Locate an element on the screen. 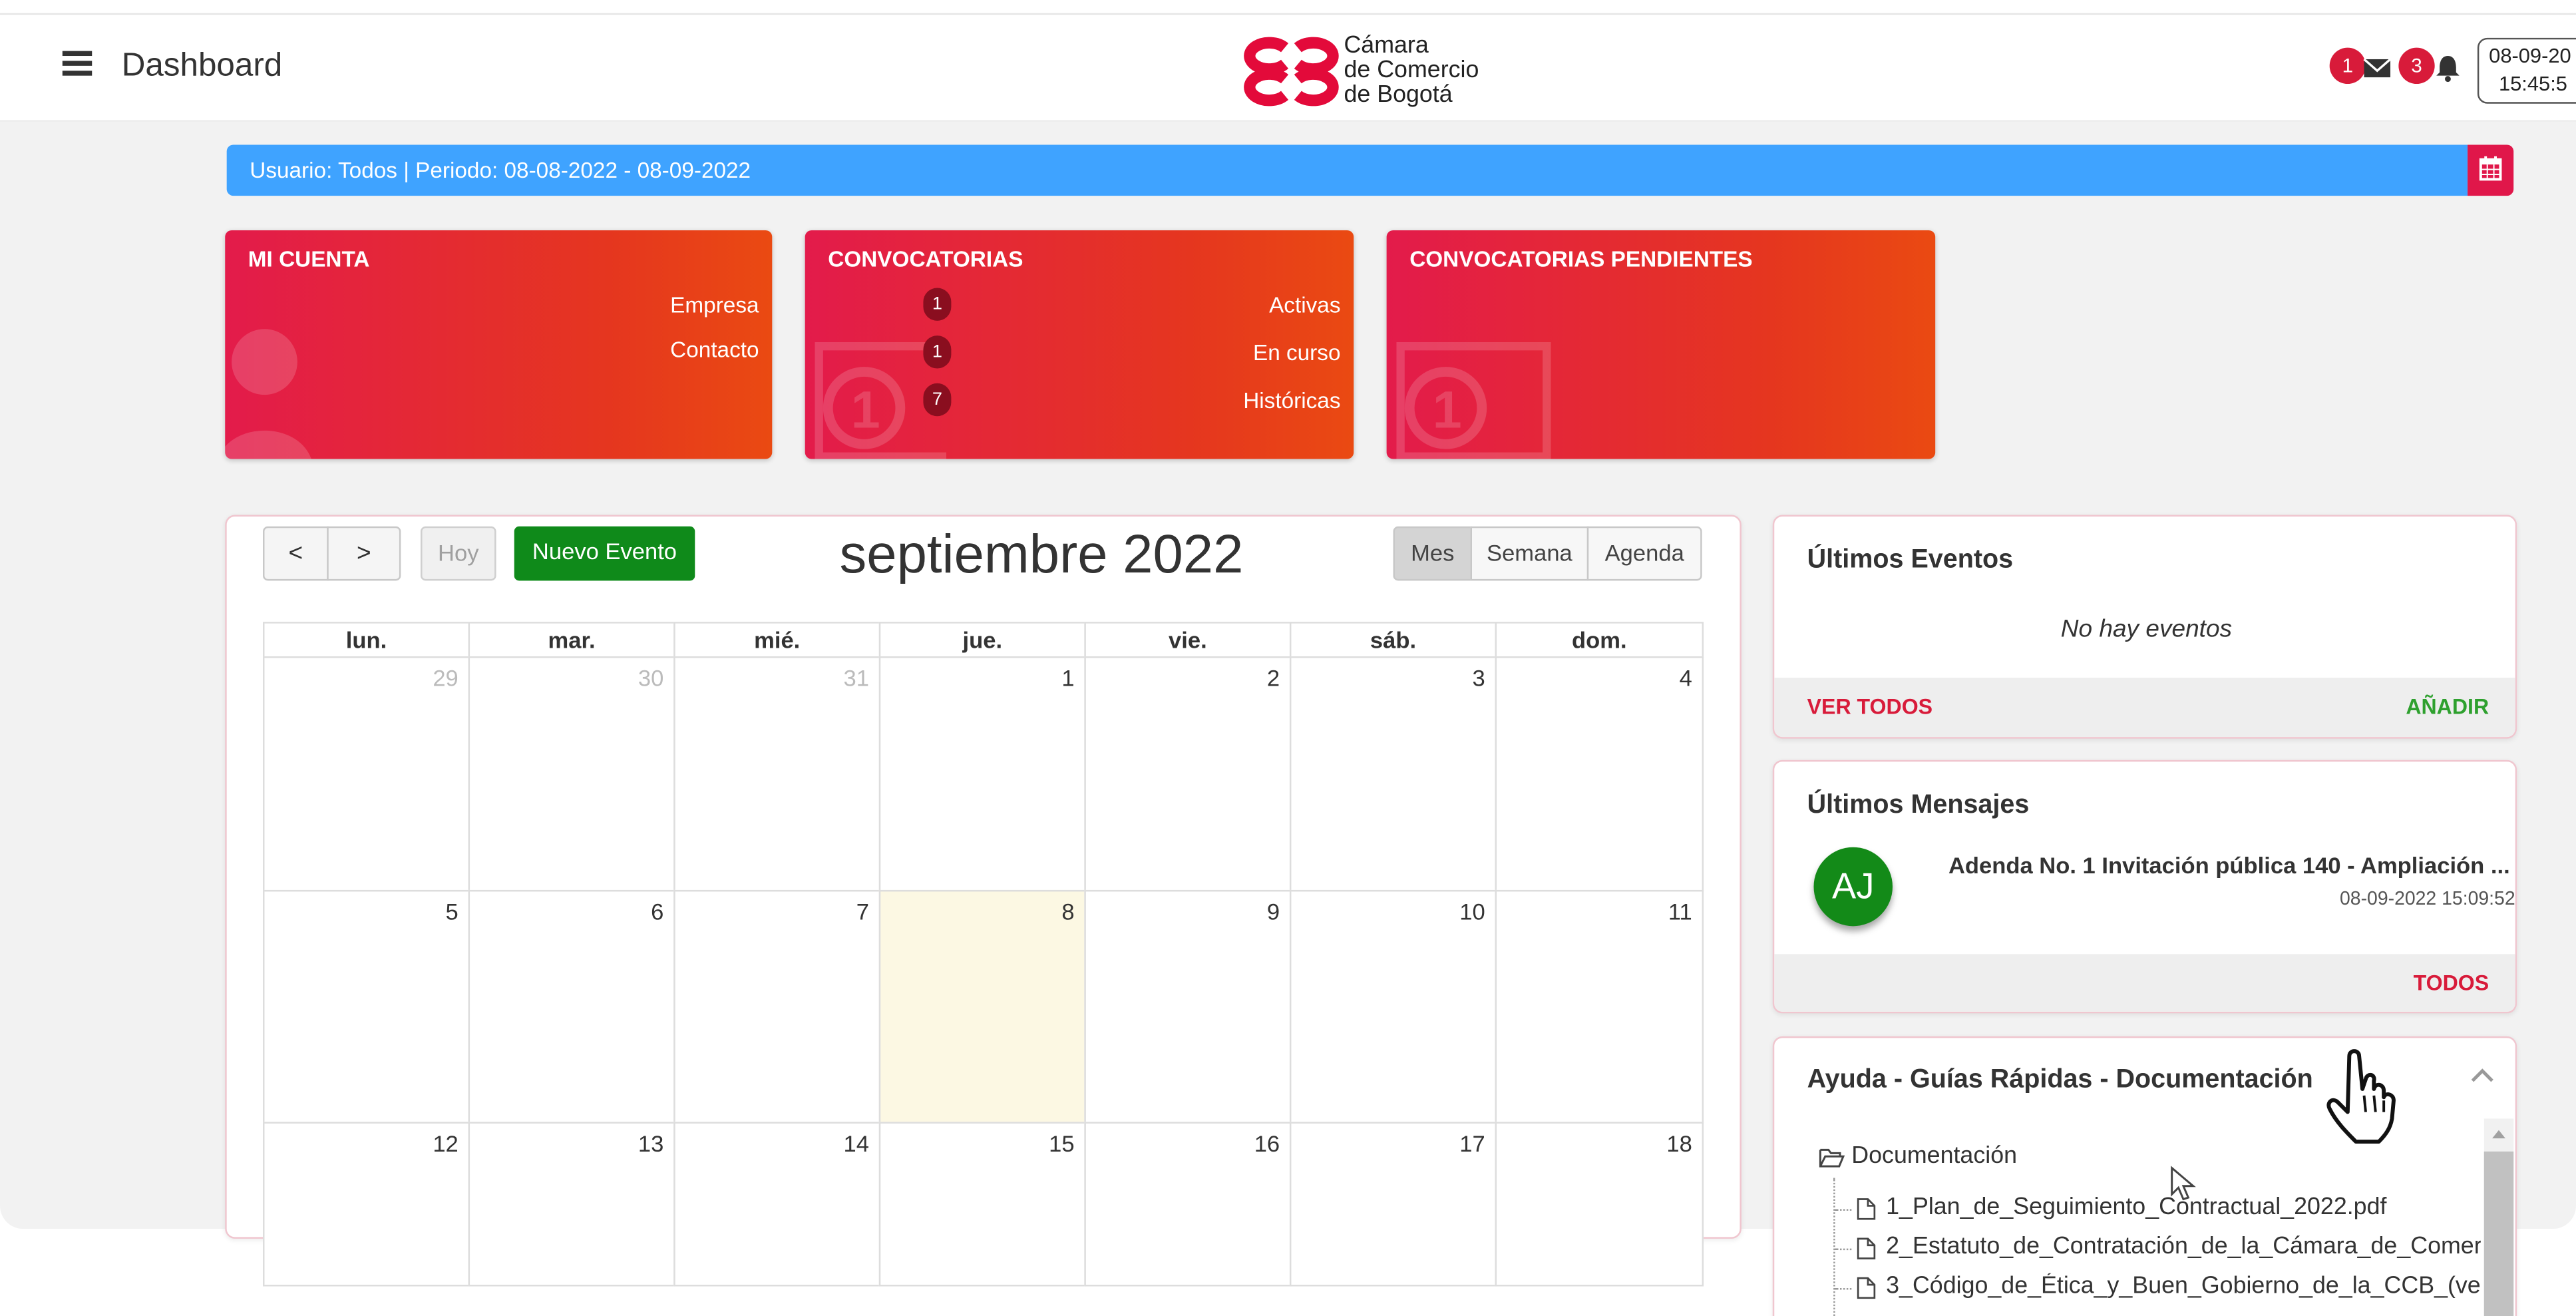 This screenshot has height=1316, width=2576. calendar-day-cell: 7 is located at coordinates (777, 1006).